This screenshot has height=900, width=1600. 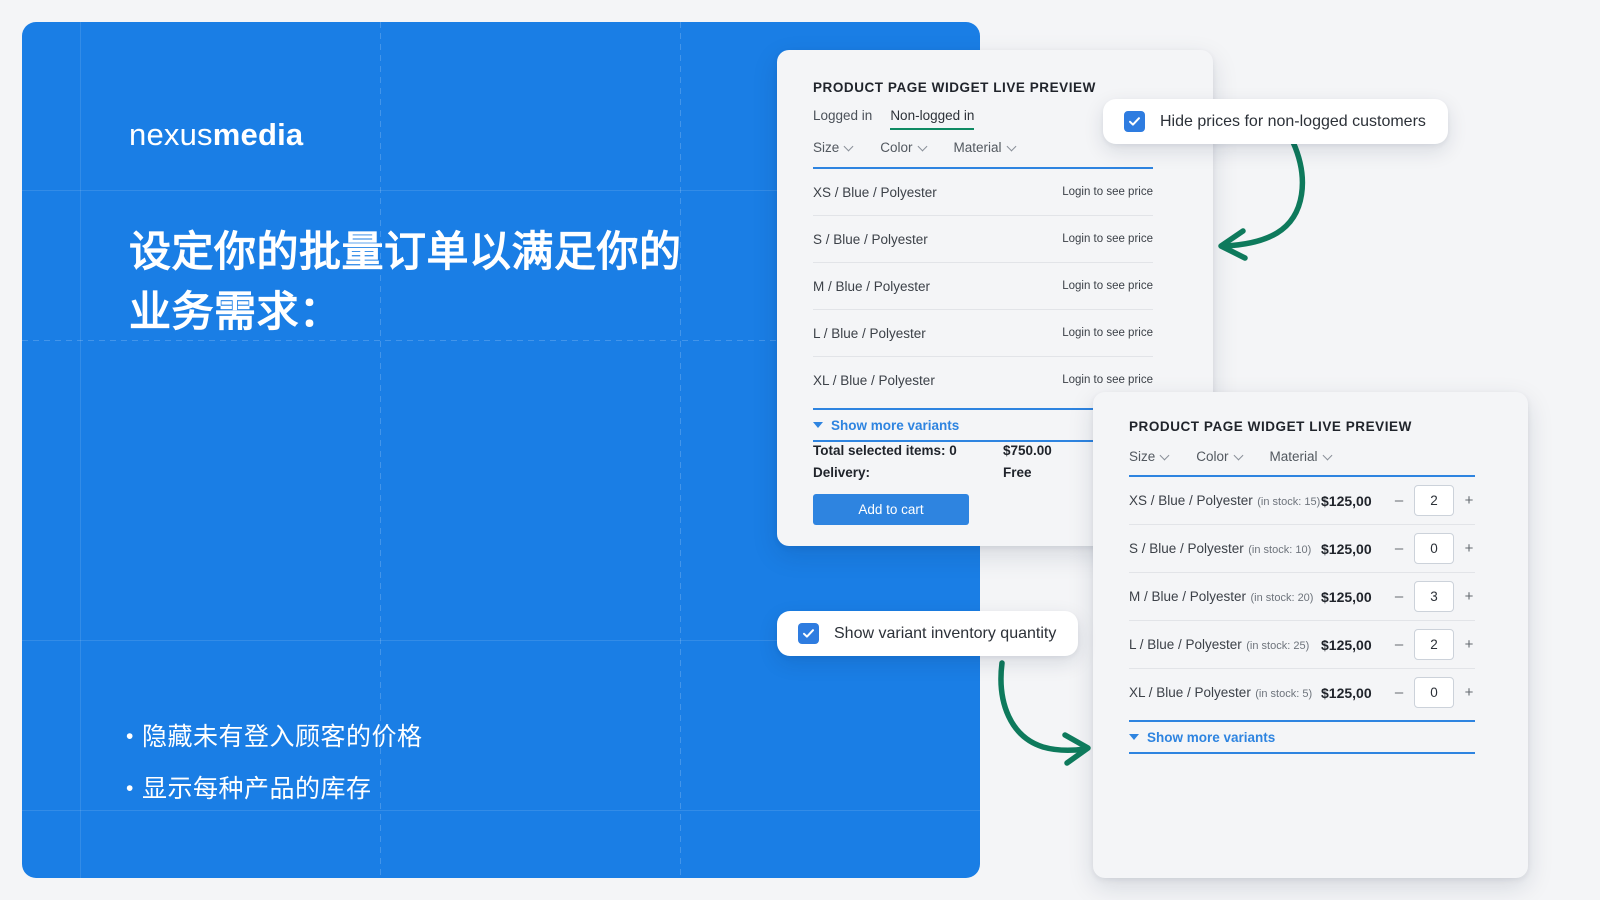 What do you see at coordinates (258, 134) in the screenshot?
I see `logo-text-bold: media` at bounding box center [258, 134].